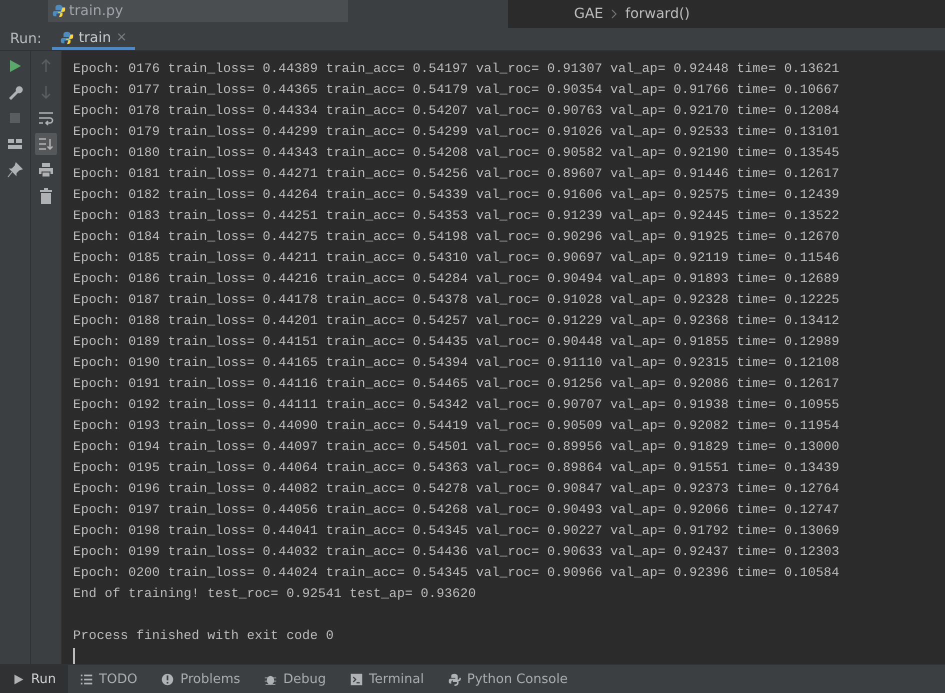 The width and height of the screenshot is (945, 693). Describe the element at coordinates (456, 194) in the screenshot. I see `console-line: Epoch: 0182 train_loss= 0.44264 train_acc= 0.54339 val_roc= 0.91606 val_ap= 0.92575 time= 0.12439` at that location.